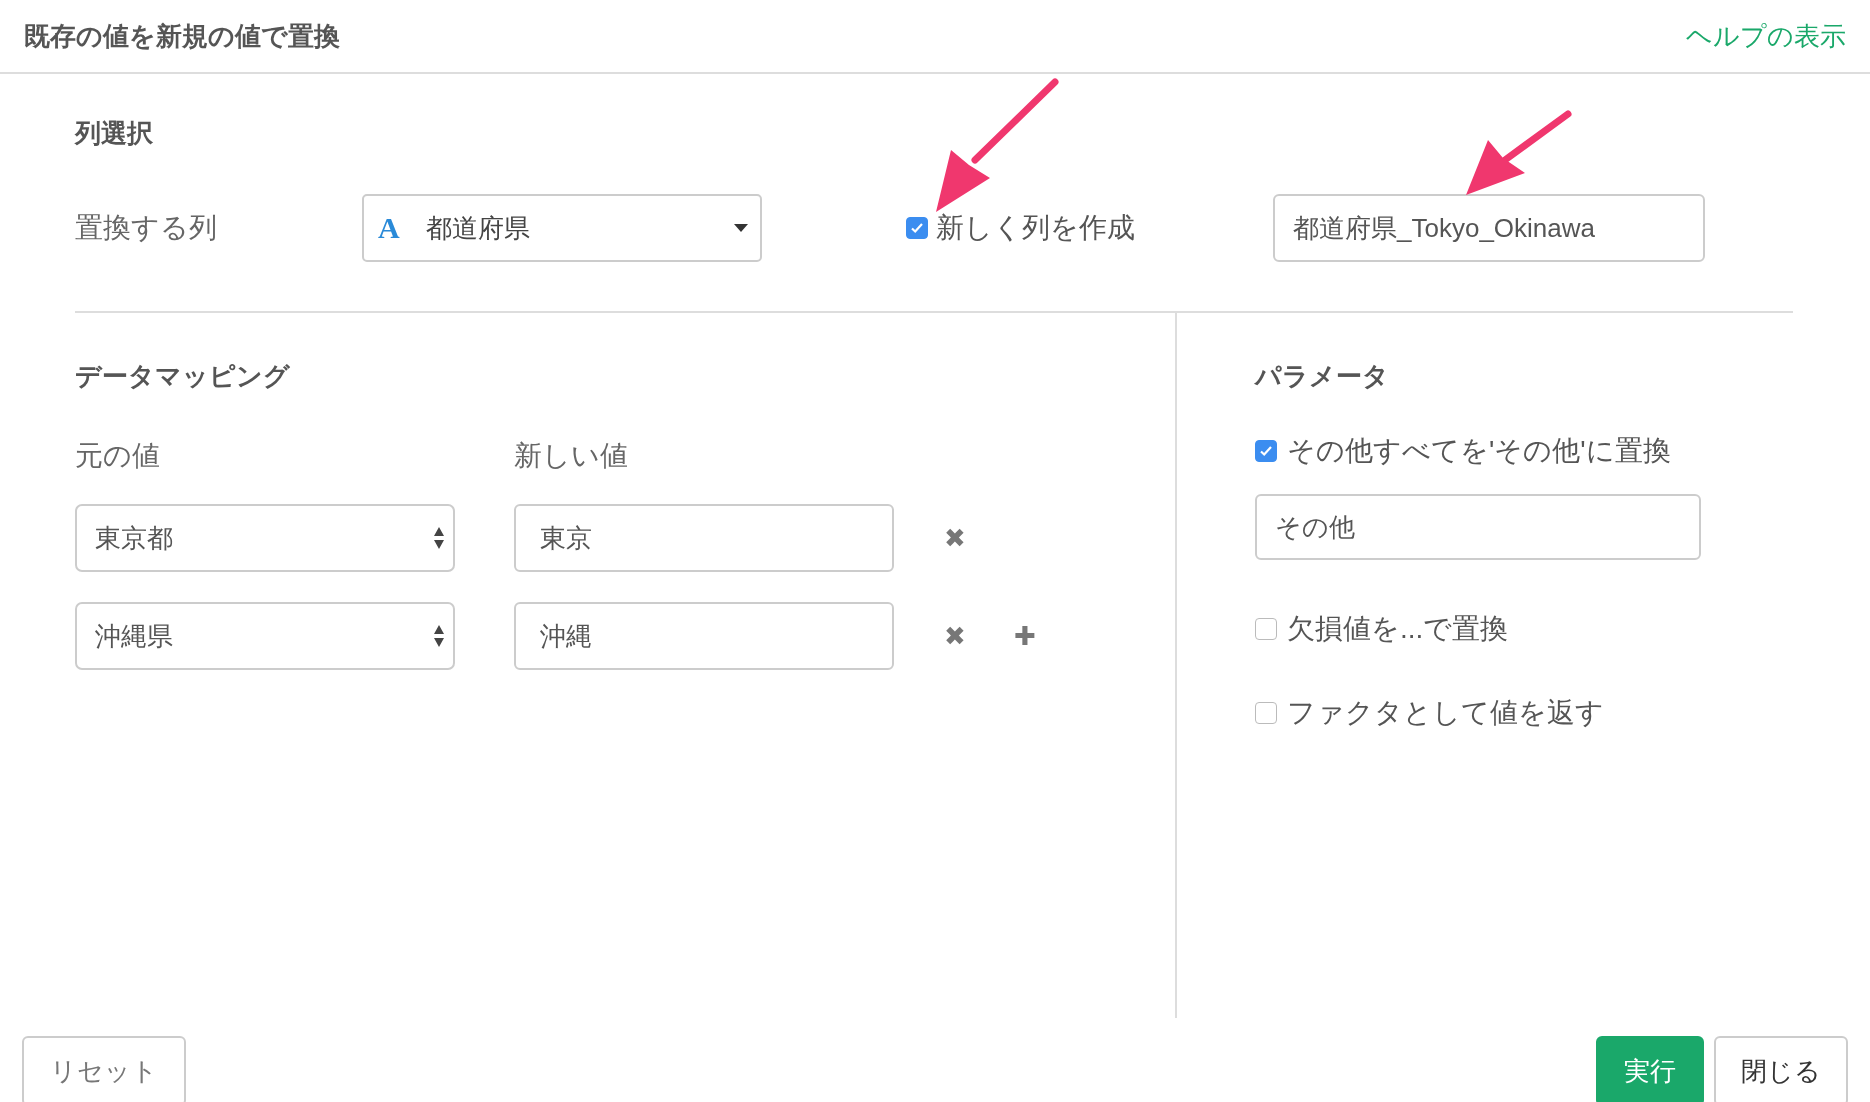 Image resolution: width=1870 pixels, height=1102 pixels. I want to click on column-label: 新しい値, so click(571, 456).